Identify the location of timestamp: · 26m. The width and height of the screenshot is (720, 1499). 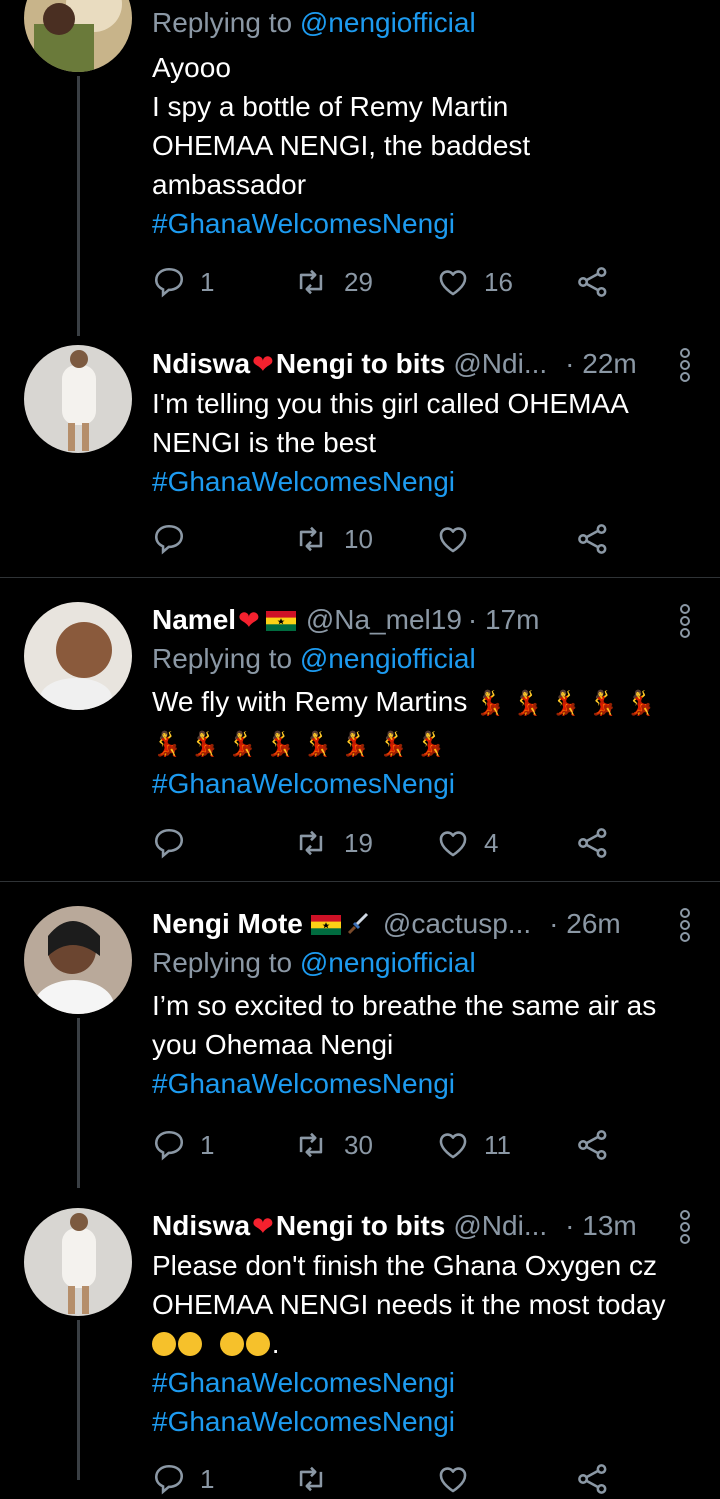
(585, 924).